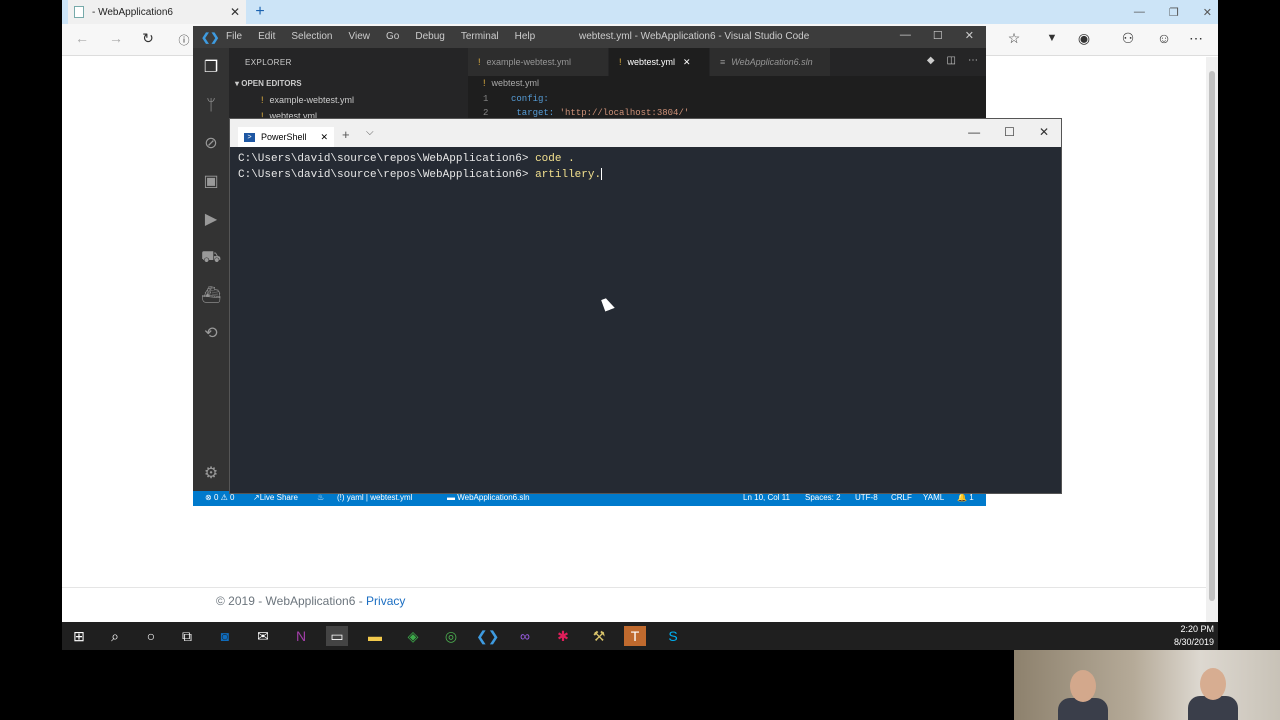 This screenshot has height=720, width=1280. I want to click on more-actions-icon: ⋯, so click(973, 60).